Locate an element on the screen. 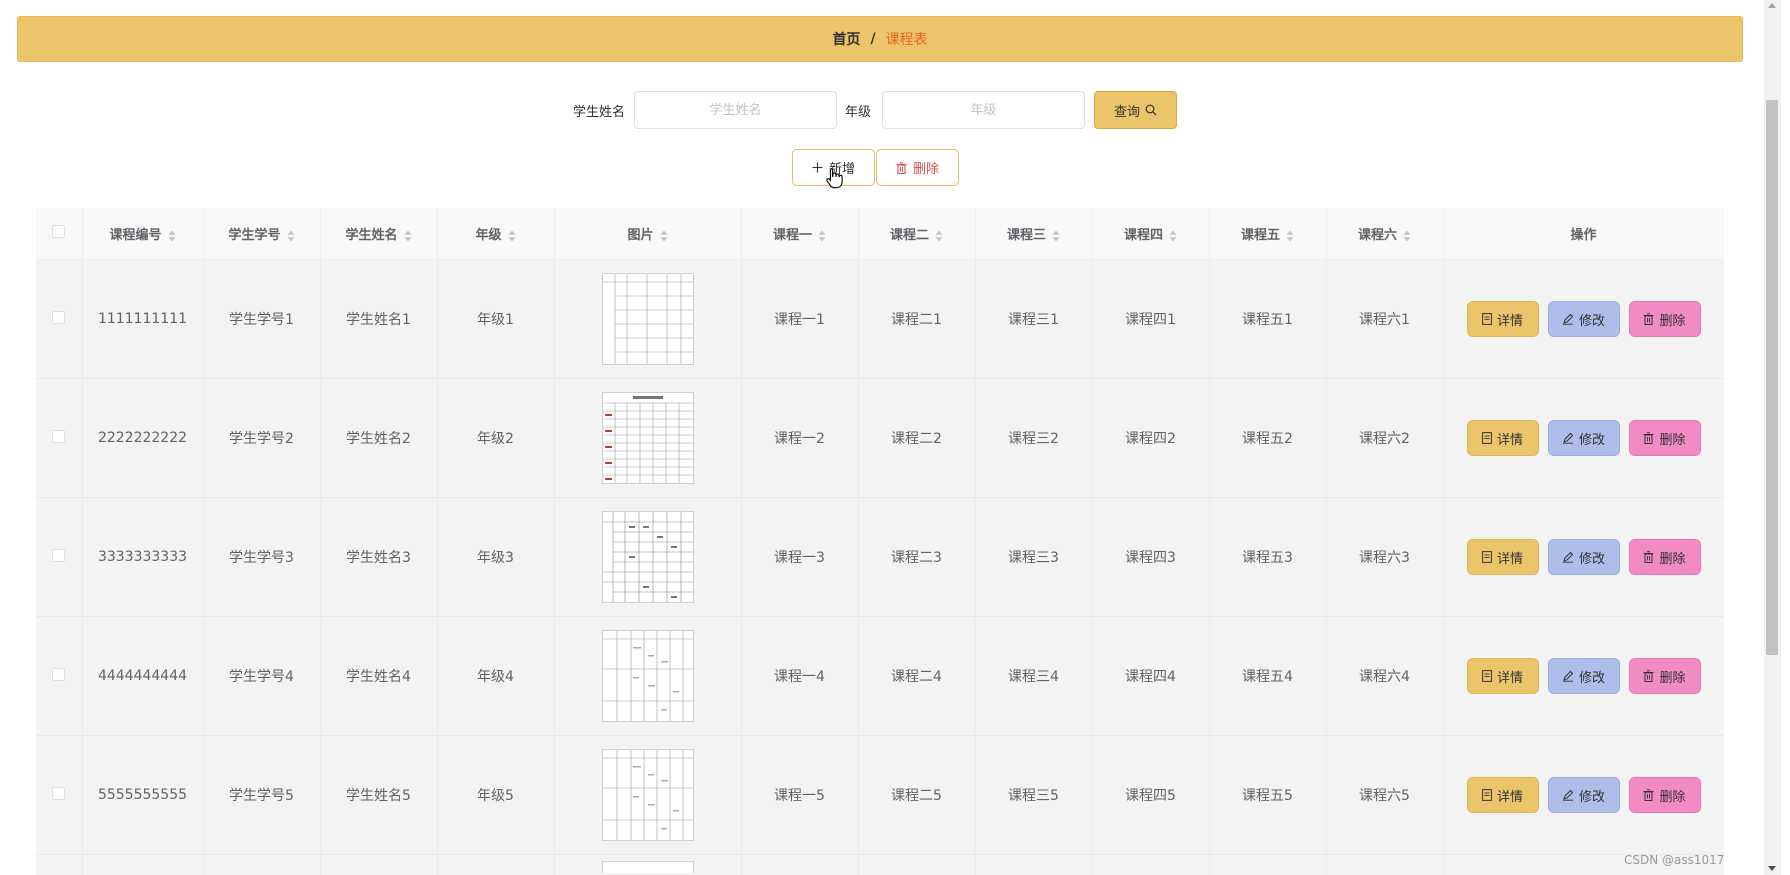 The height and width of the screenshot is (875, 1790). grade-input is located at coordinates (983, 110).